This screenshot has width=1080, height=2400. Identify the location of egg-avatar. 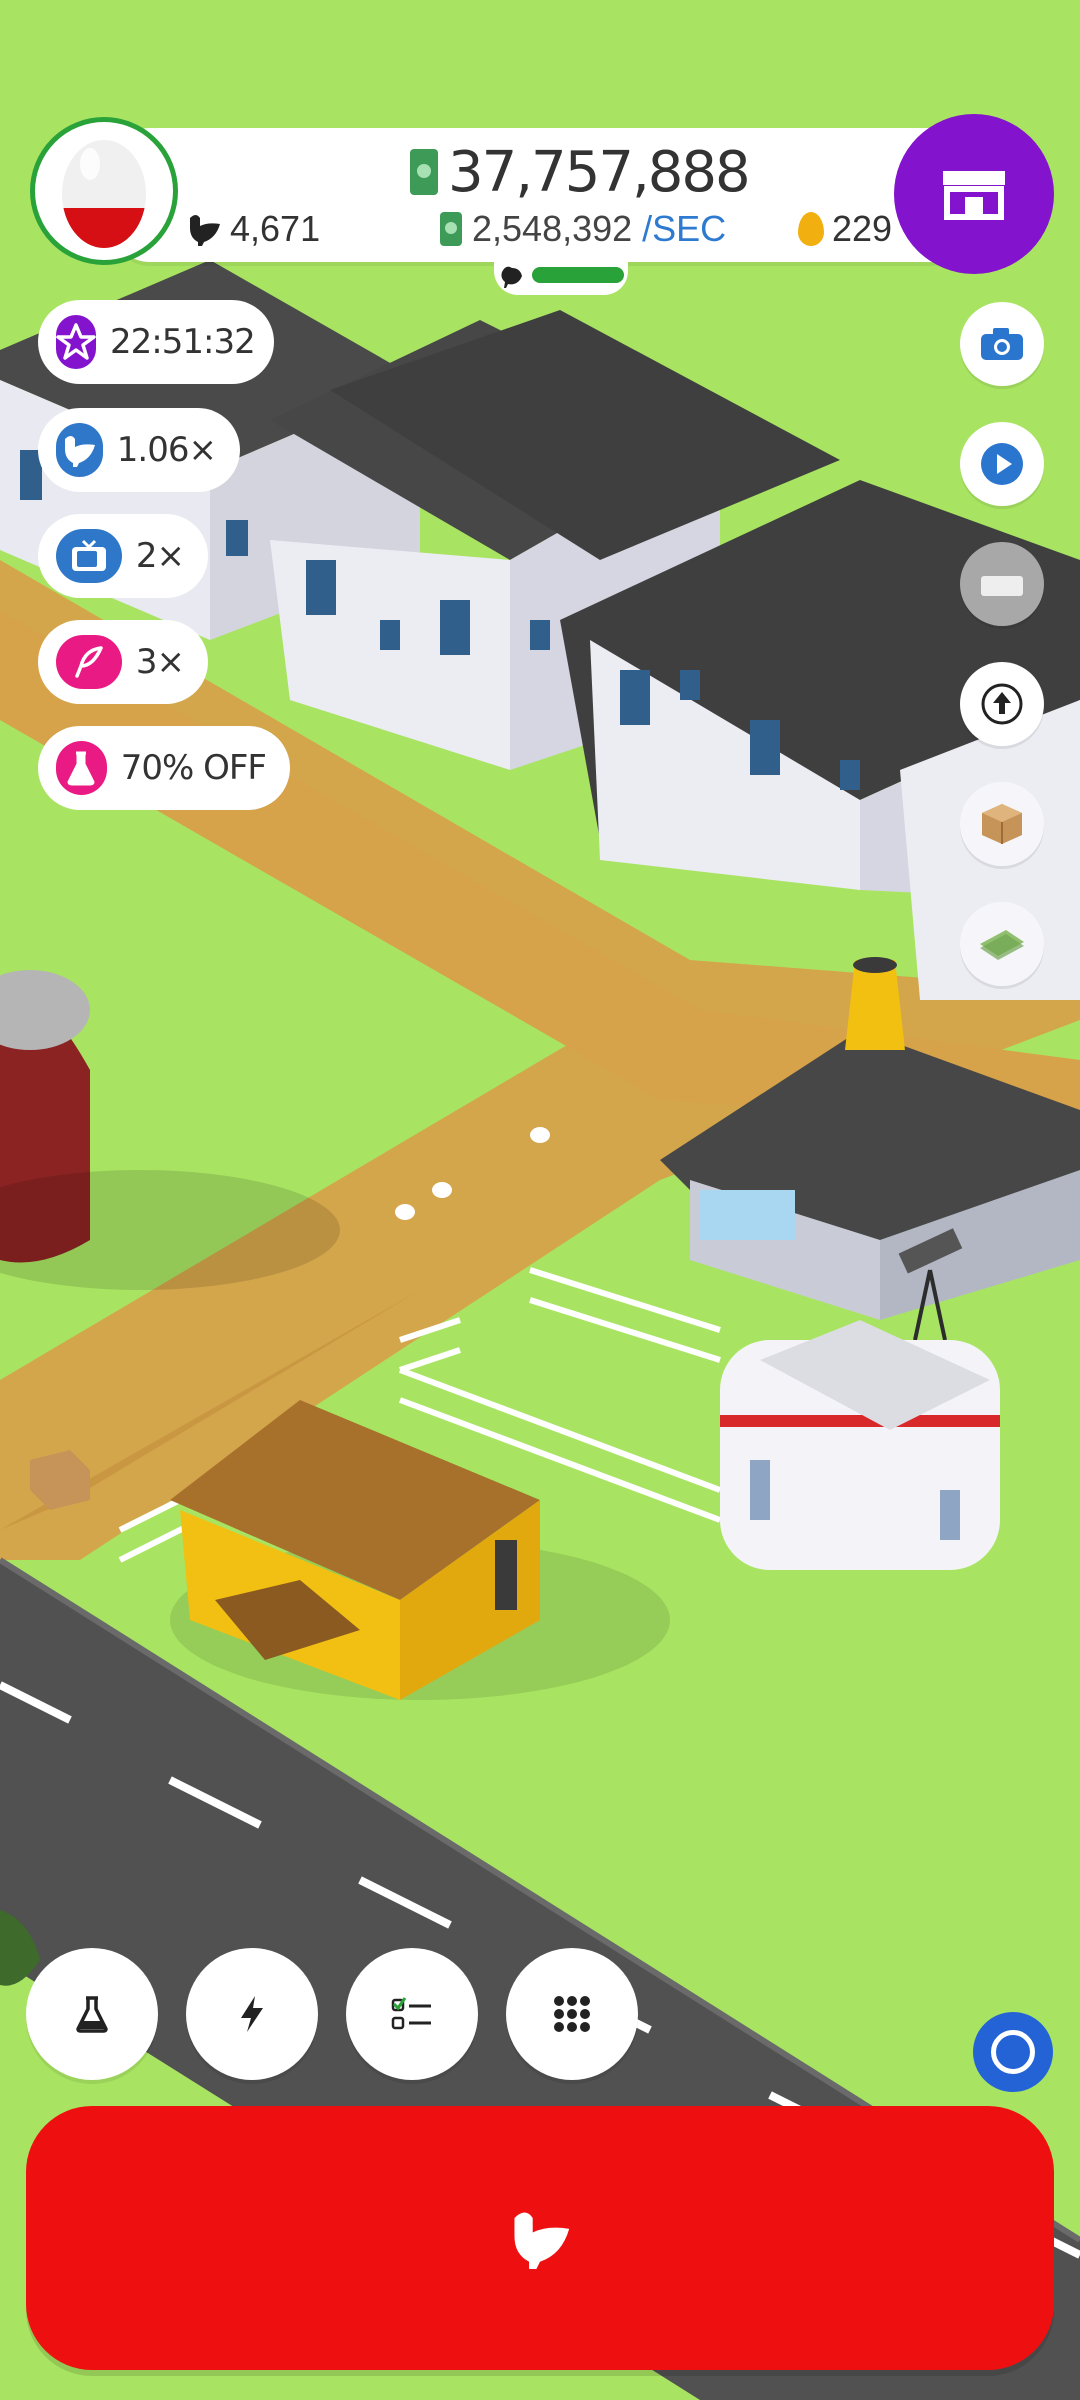
(104, 191).